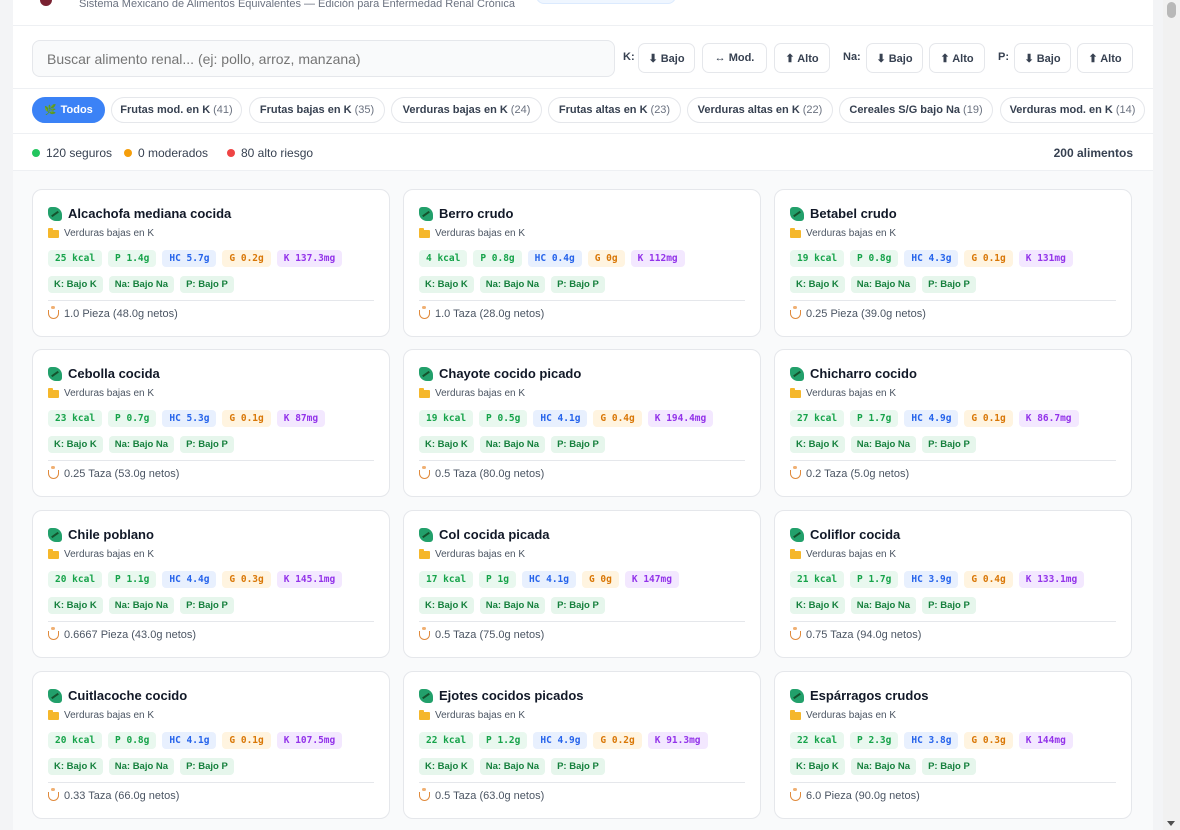  I want to click on k-low-button: ⬇ Bajo, so click(666, 58).